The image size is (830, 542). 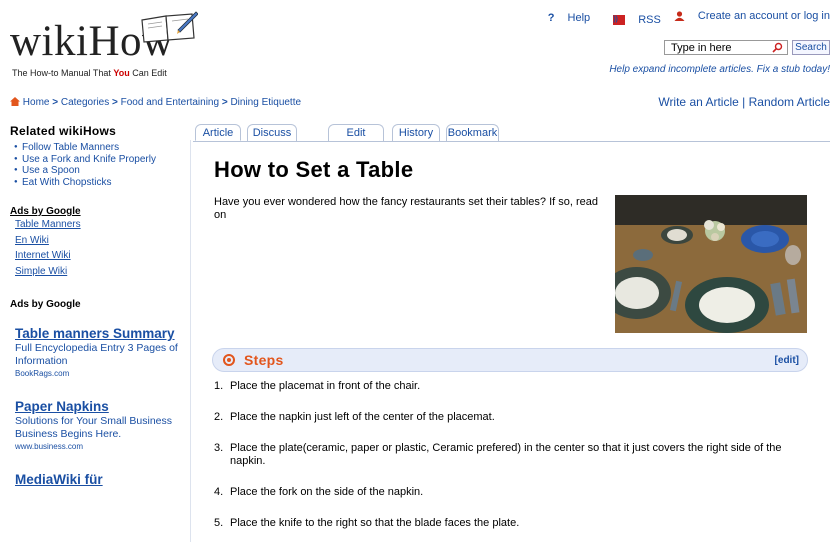 What do you see at coordinates (89, 73) in the screenshot?
I see `logo-tagline: The How-to Manual That You Can Edit` at bounding box center [89, 73].